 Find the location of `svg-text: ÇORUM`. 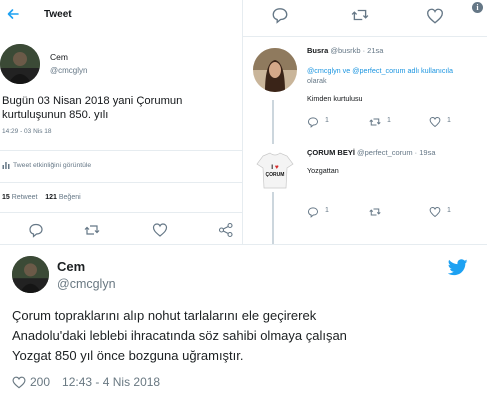

svg-text: ÇORUM is located at coordinates (275, 175).